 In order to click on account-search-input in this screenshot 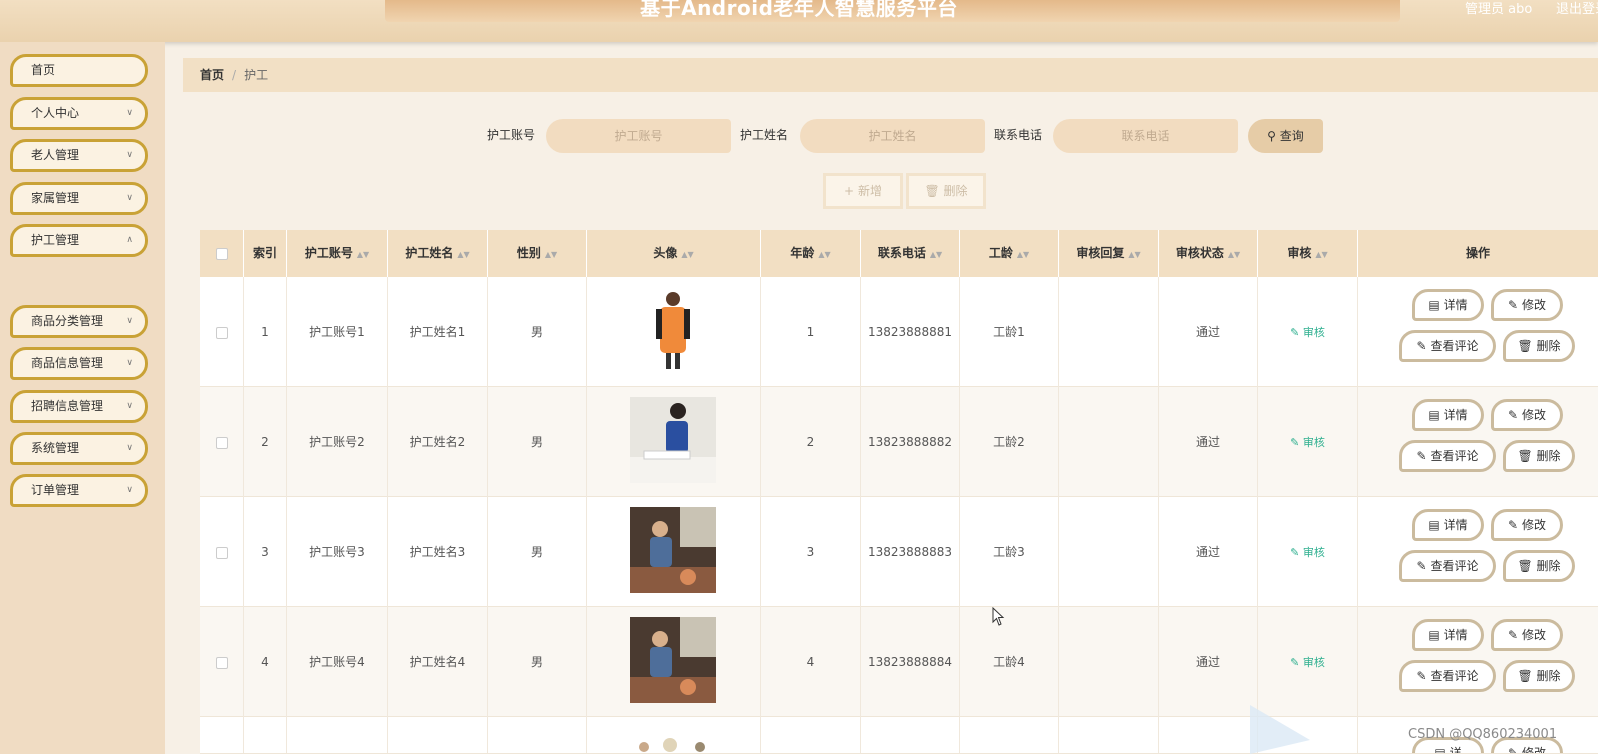, I will do `click(638, 136)`.